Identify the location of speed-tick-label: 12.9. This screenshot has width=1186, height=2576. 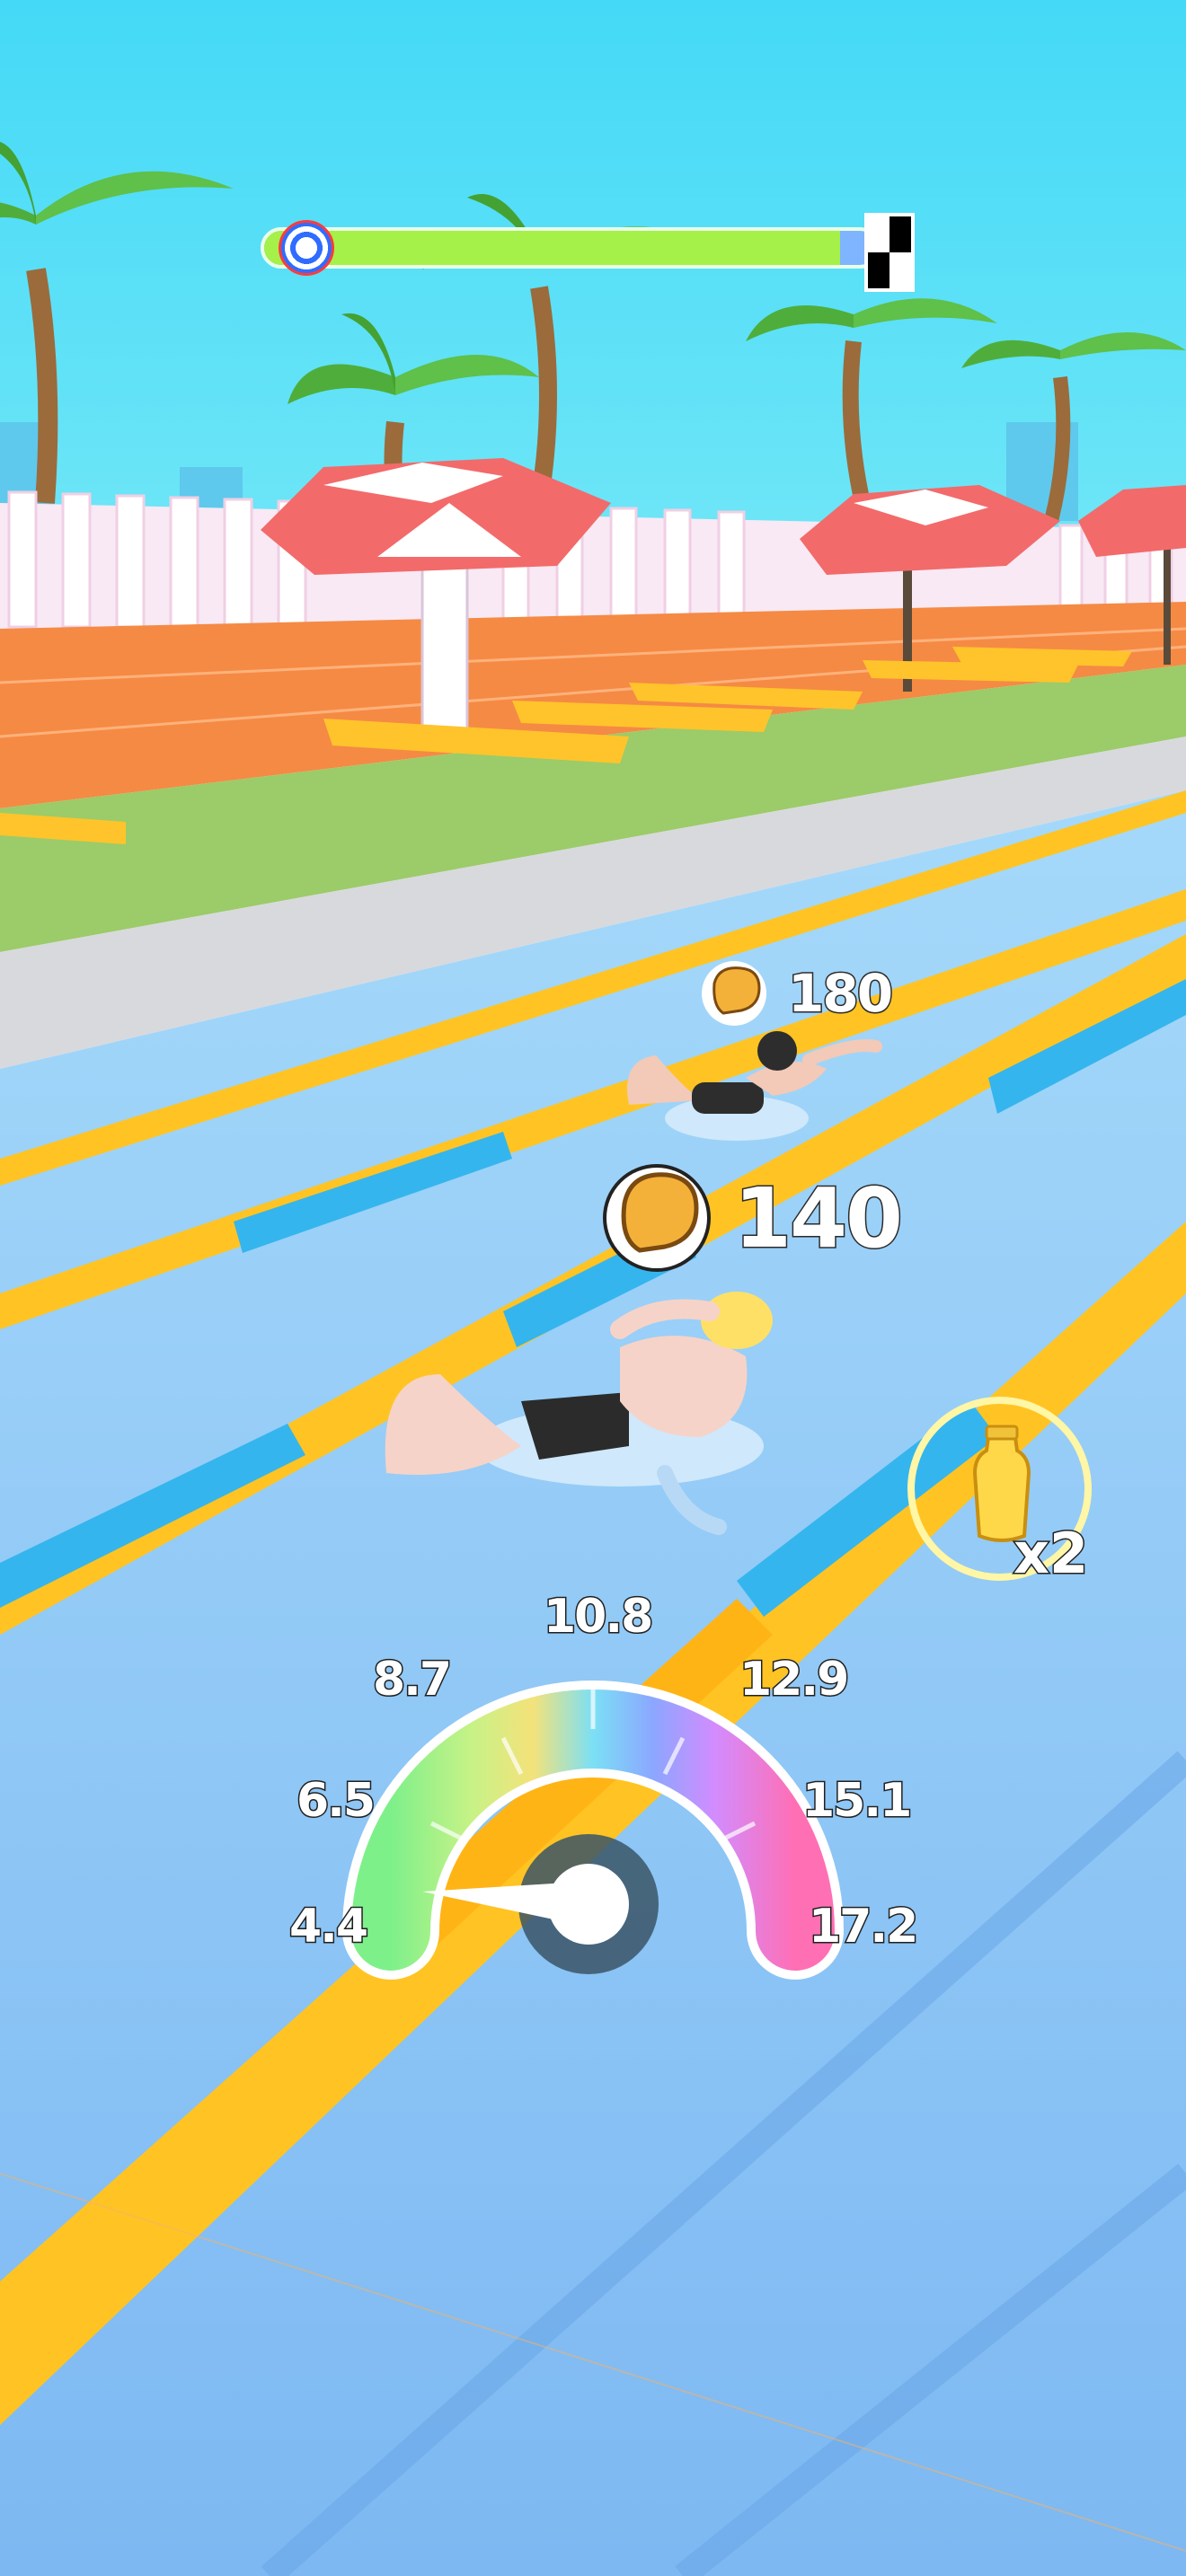
(794, 1680).